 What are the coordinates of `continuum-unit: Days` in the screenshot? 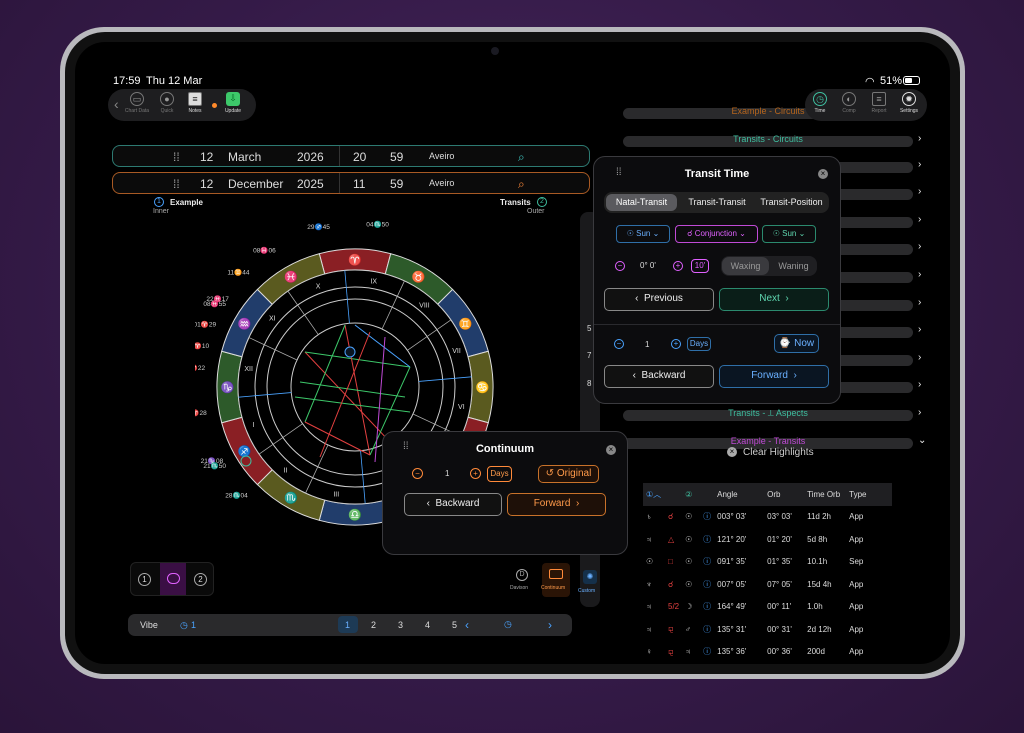 It's located at (499, 474).